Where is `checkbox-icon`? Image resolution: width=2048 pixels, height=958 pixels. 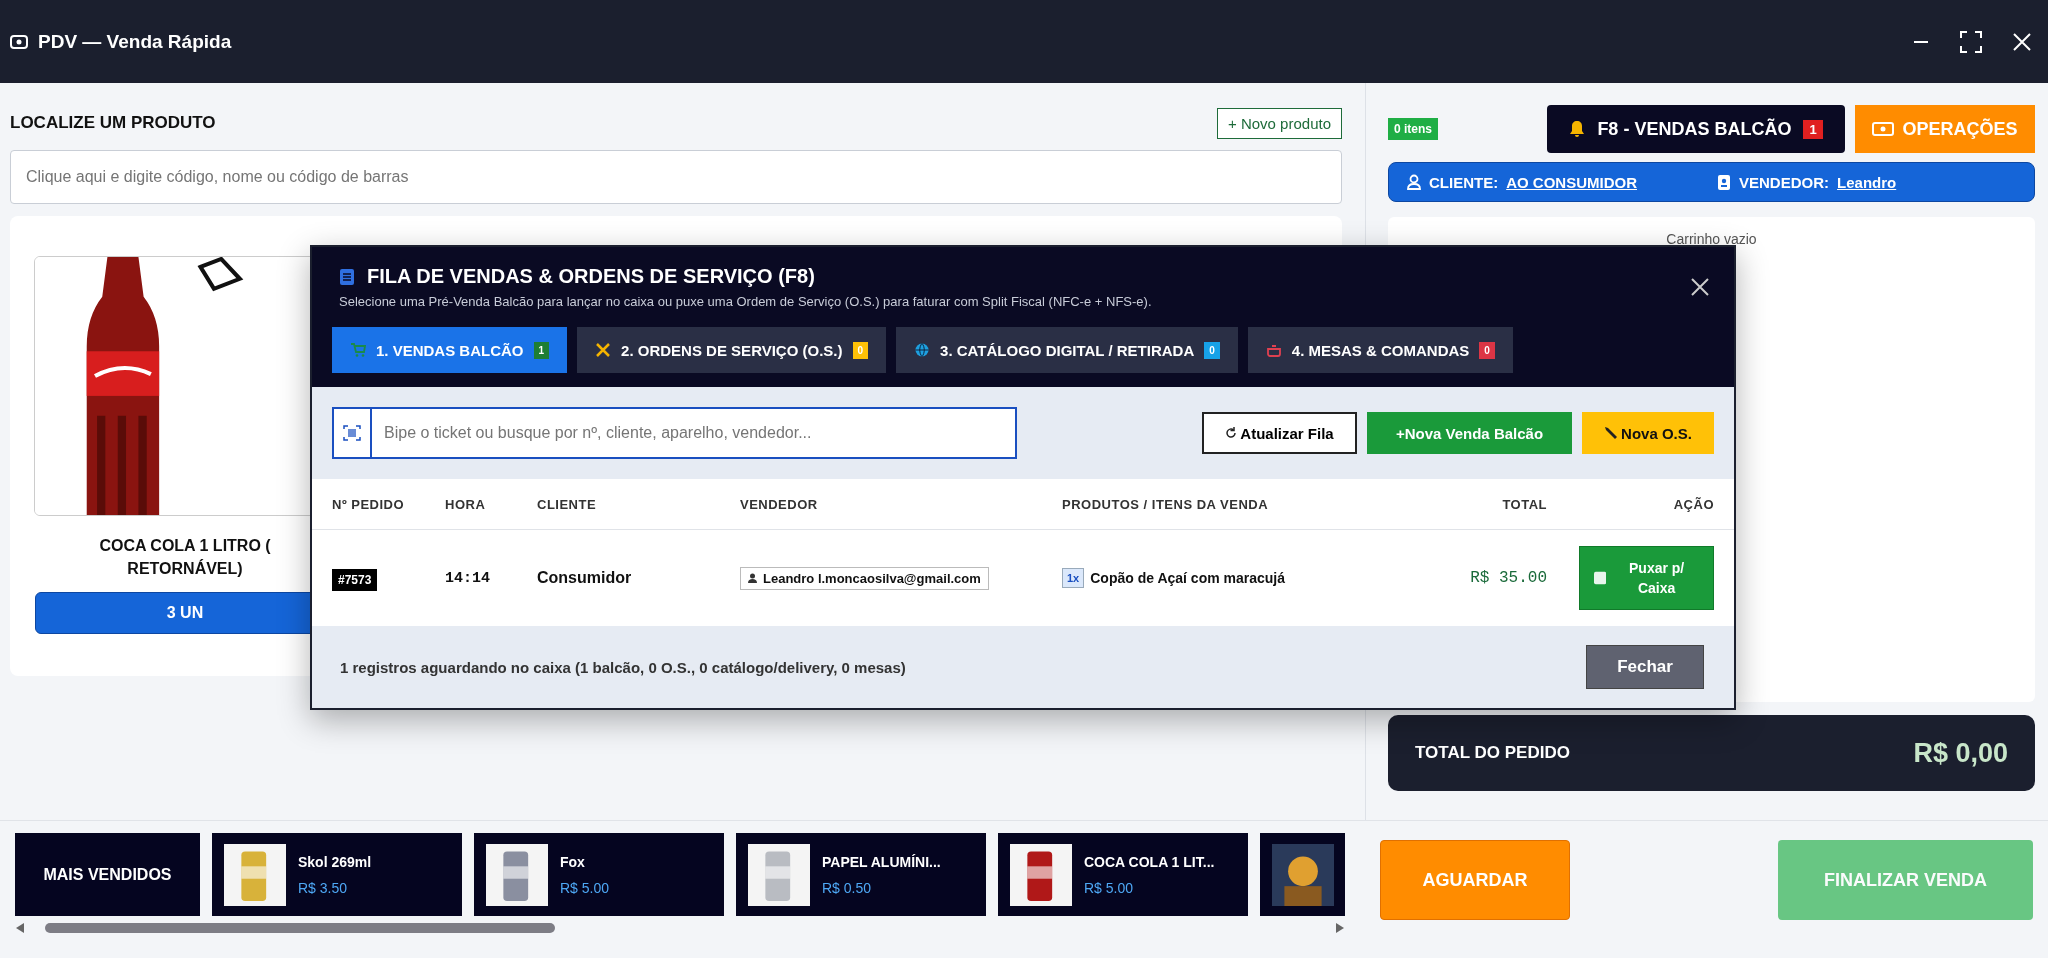 checkbox-icon is located at coordinates (1600, 578).